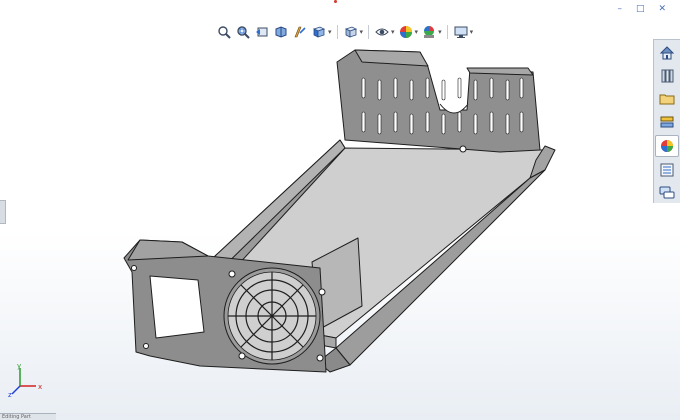 Image resolution: width=680 pixels, height=420 pixels. I want to click on triad-y-label: y, so click(19, 367).